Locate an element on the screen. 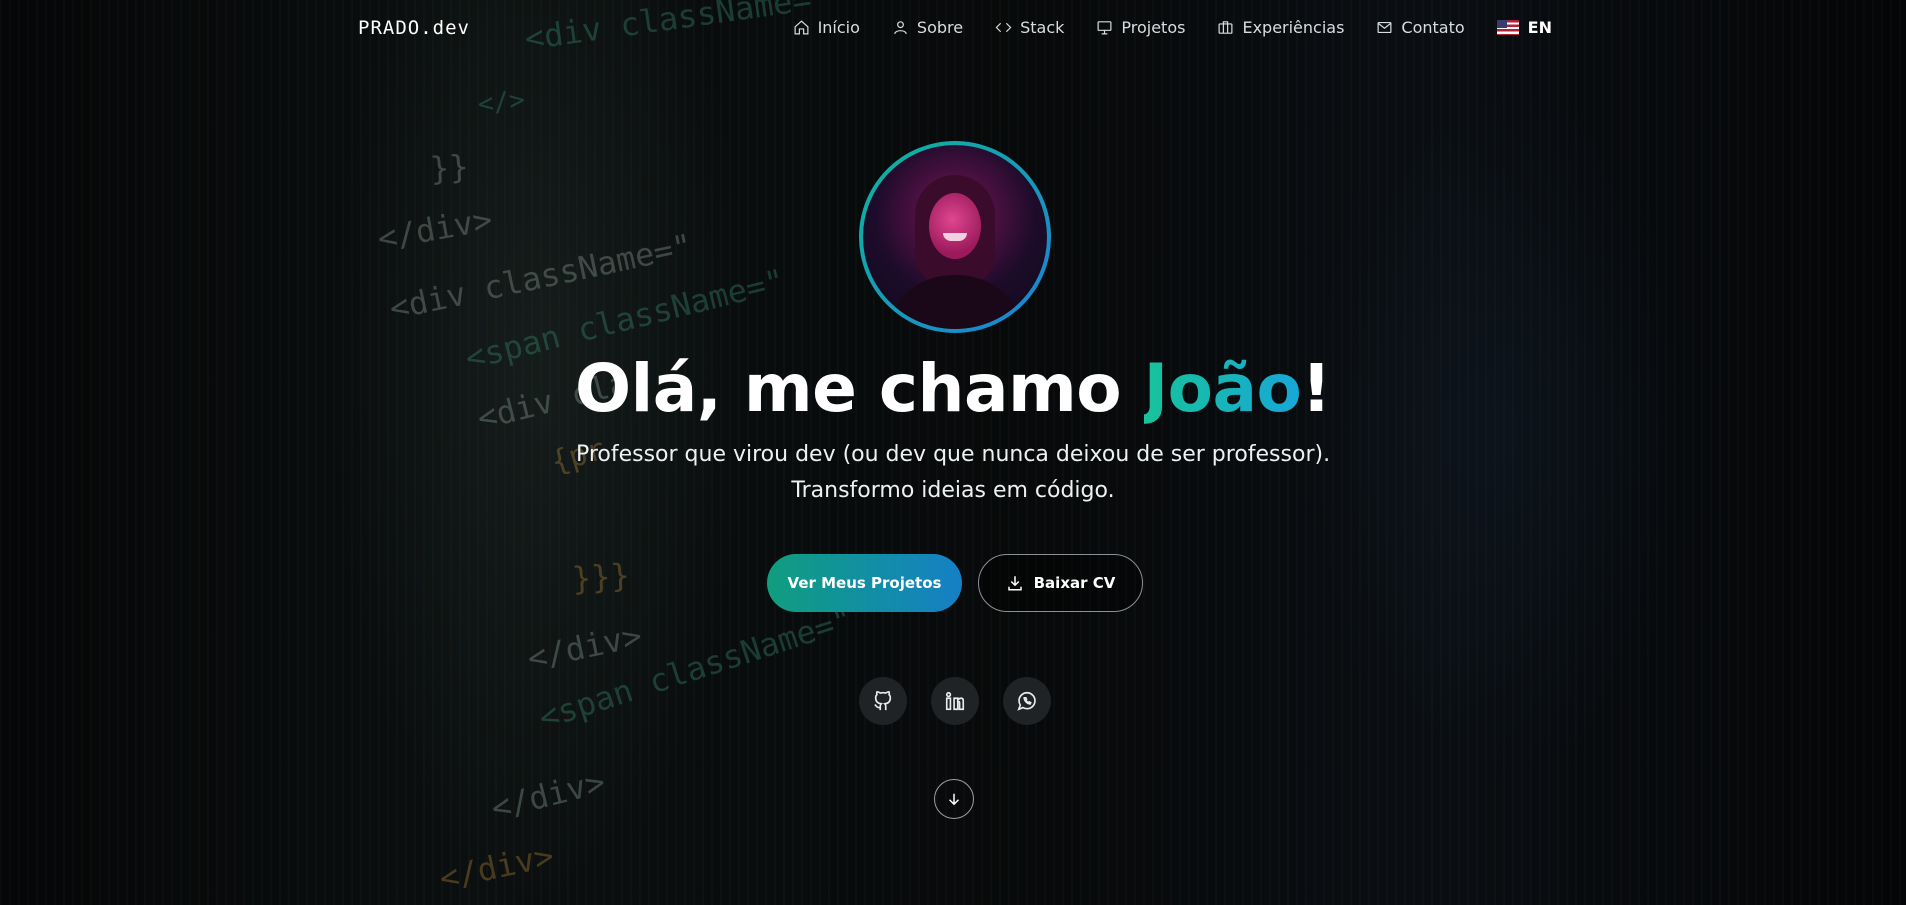 The image size is (1906, 905). linkedin-icon is located at coordinates (955, 701).